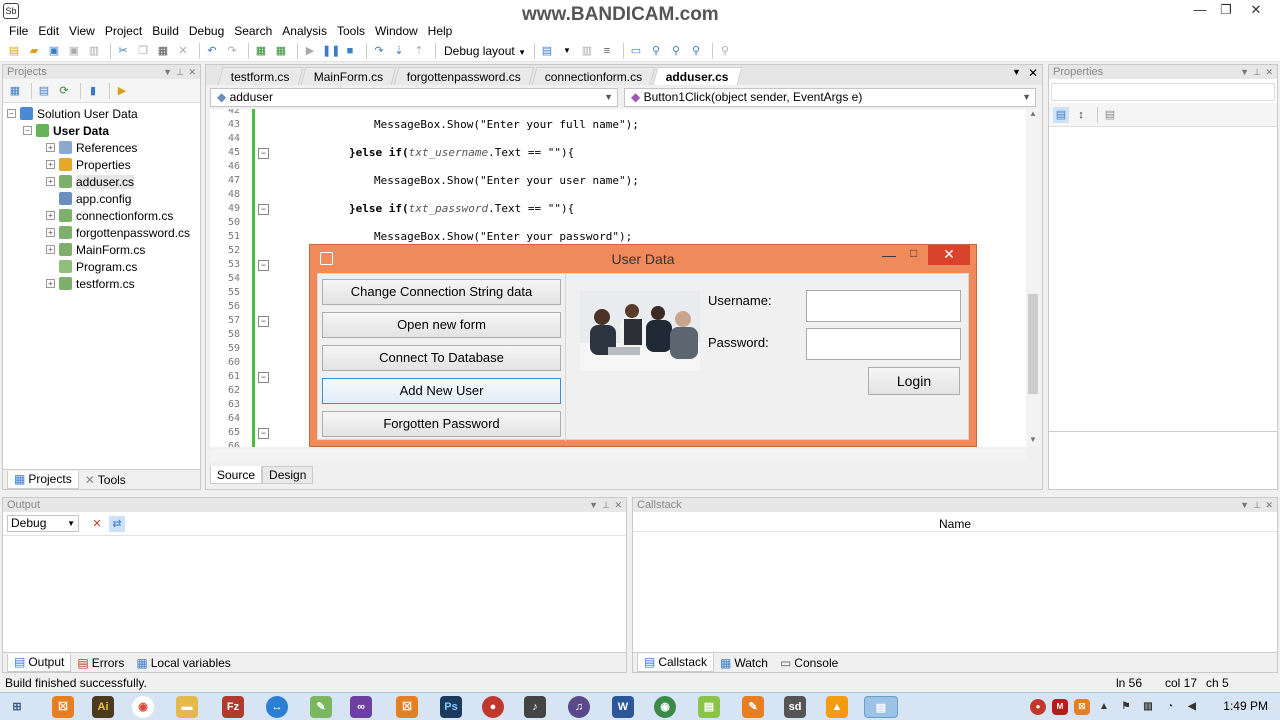 The height and width of the screenshot is (720, 1280). I want to click on tree-solution: − Solution User Data, so click(102, 113).